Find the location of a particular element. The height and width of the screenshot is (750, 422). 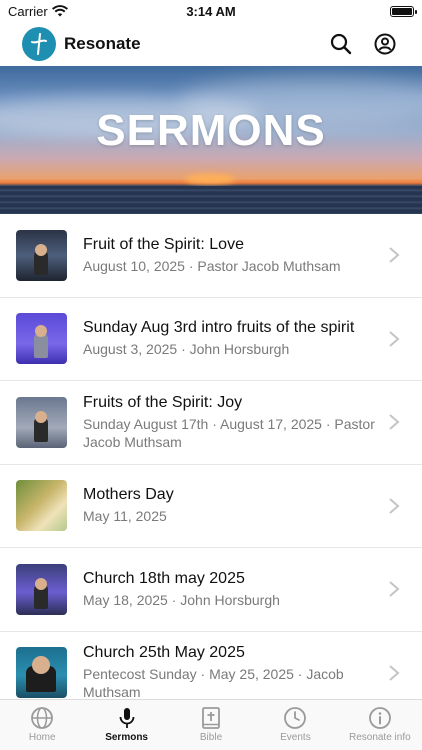

nav-bar: Resonate is located at coordinates (211, 44).